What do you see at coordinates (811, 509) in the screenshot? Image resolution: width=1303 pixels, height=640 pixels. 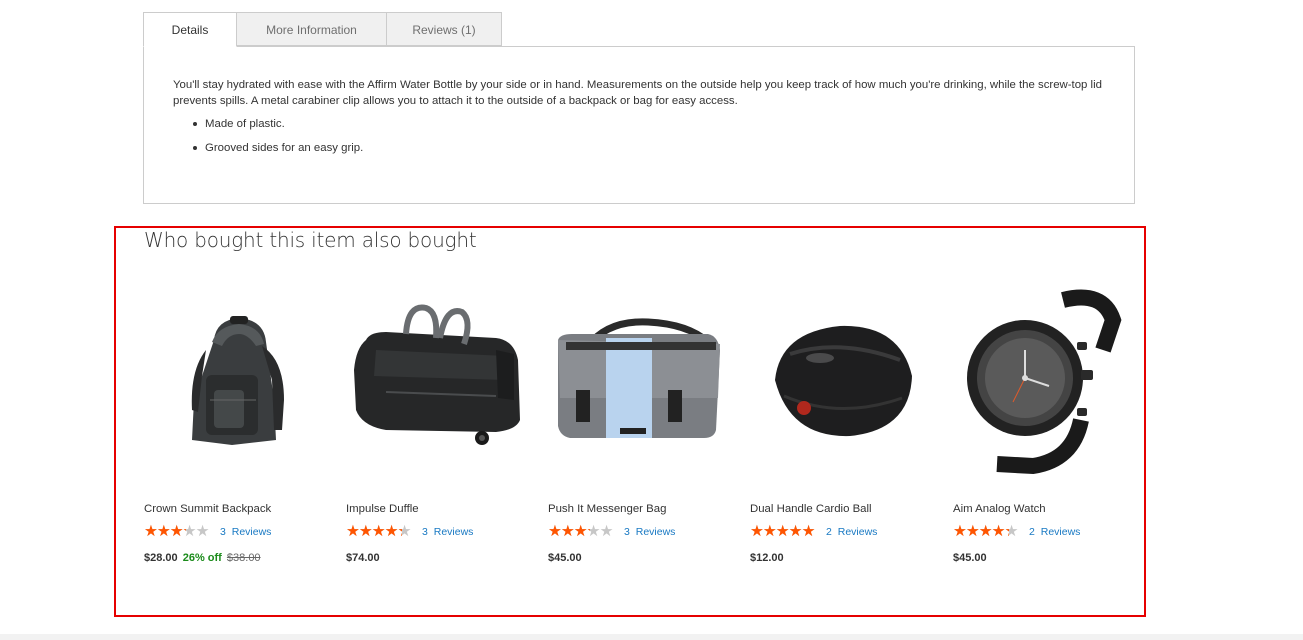 I see `product-name: Dual Handle Cardio Ball` at bounding box center [811, 509].